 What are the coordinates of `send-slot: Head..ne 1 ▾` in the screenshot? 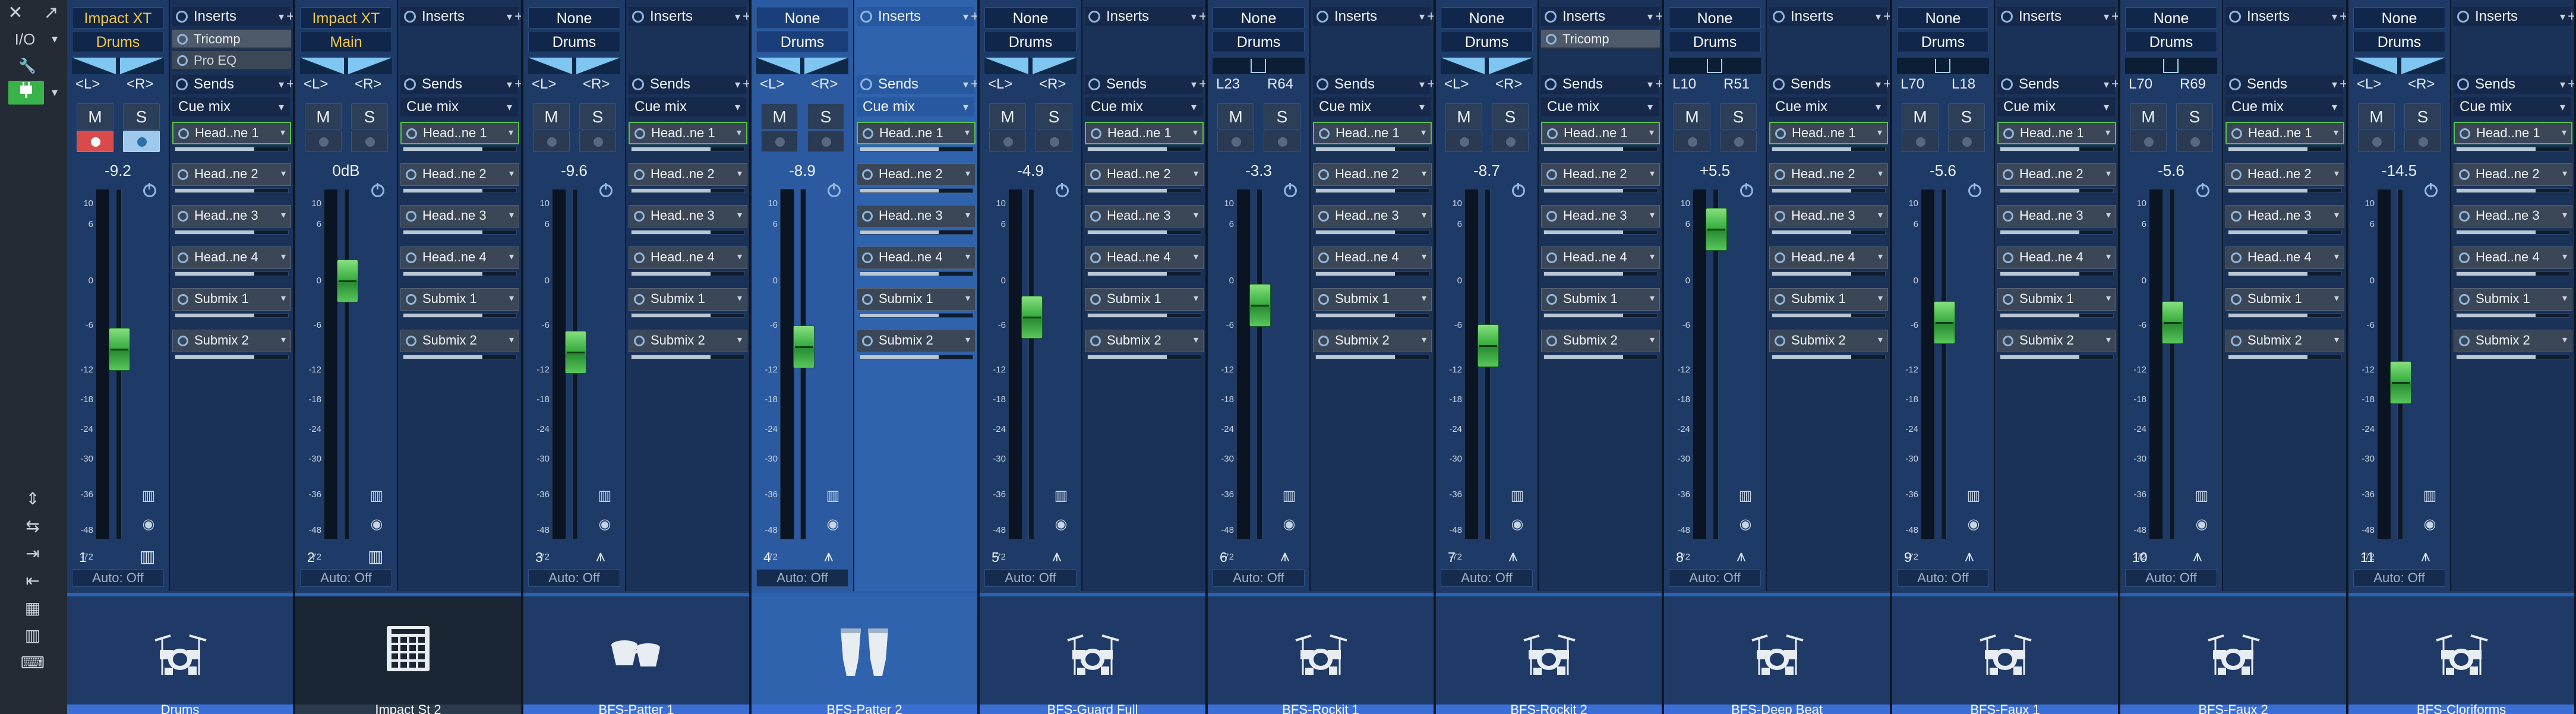 It's located at (1144, 133).